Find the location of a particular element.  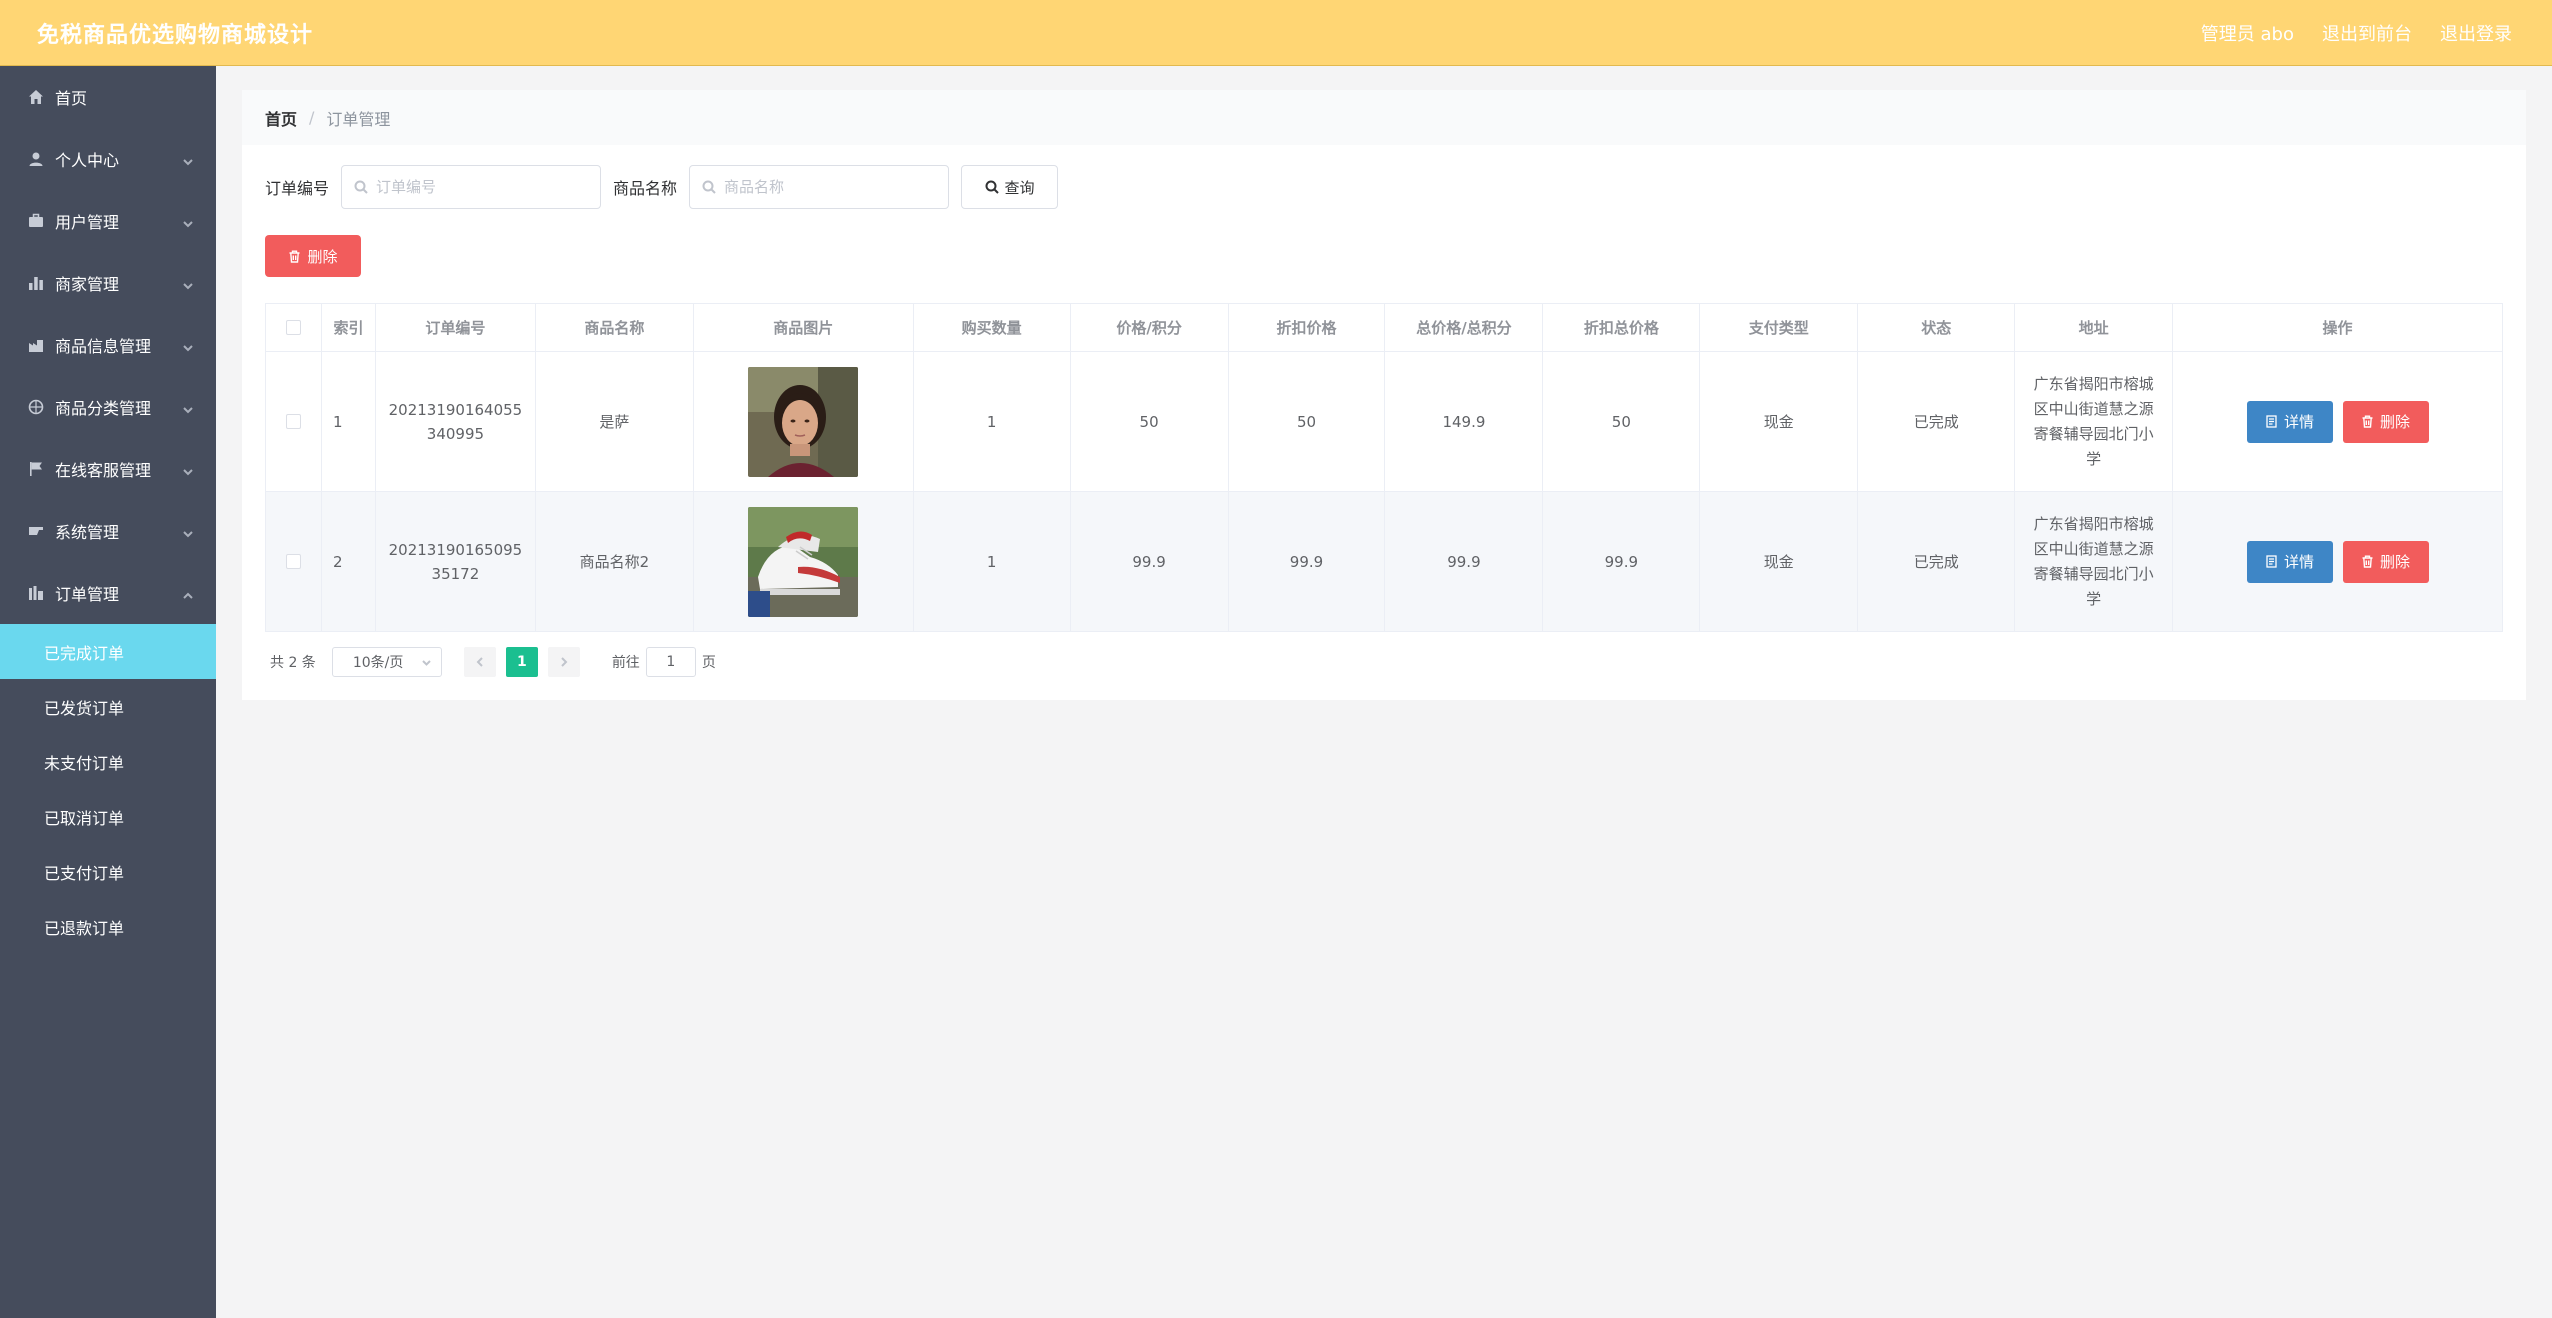

submenu-paid-orders: 已支付订单 is located at coordinates (108, 871).